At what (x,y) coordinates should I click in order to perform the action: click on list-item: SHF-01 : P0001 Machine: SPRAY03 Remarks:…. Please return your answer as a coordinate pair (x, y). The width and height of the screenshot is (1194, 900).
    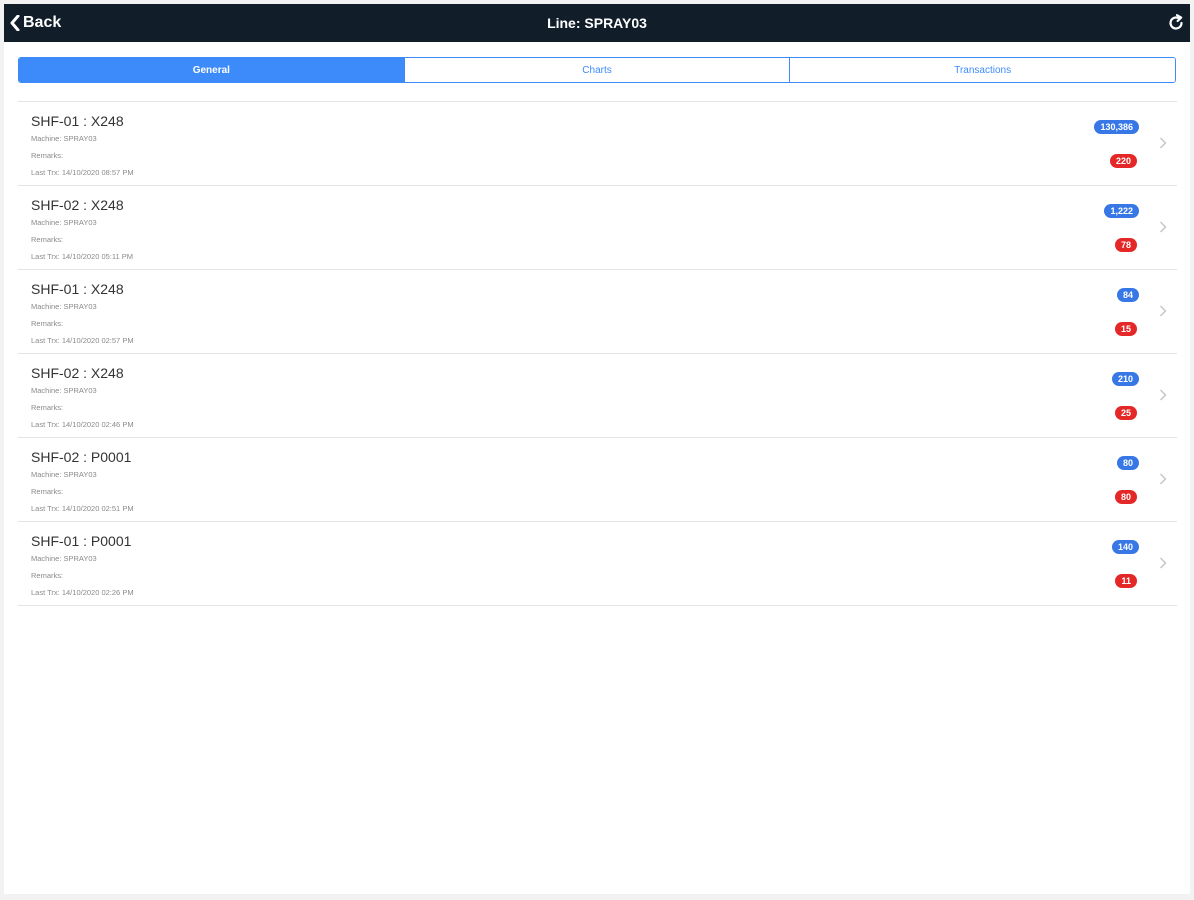
    Looking at the image, I should click on (597, 564).